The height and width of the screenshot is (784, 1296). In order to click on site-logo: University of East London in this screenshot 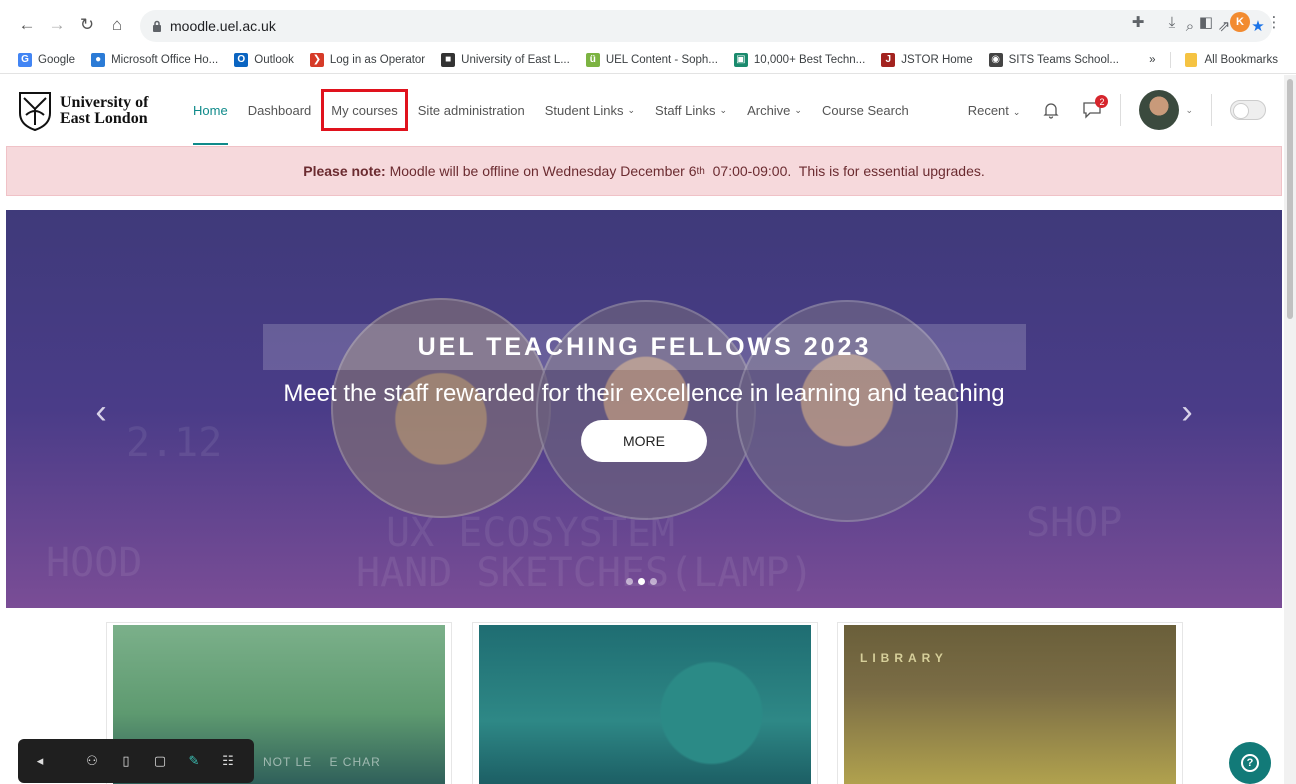, I will do `click(83, 111)`.